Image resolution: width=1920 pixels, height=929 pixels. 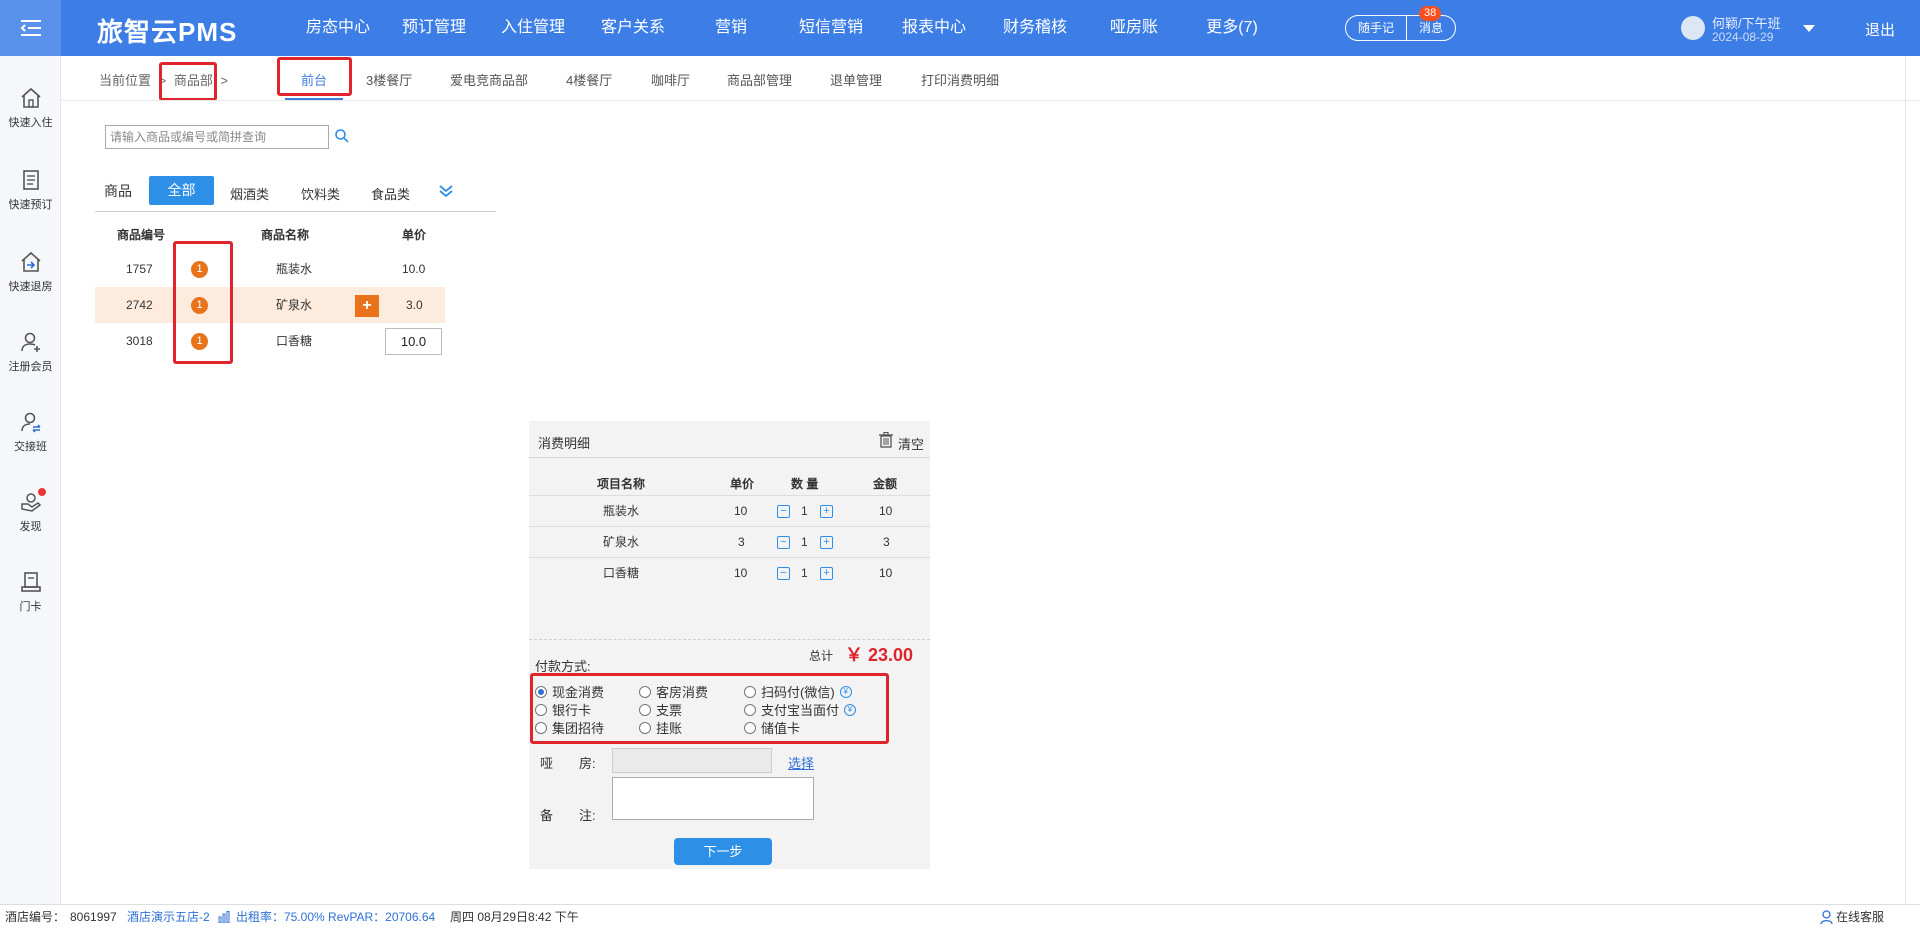 What do you see at coordinates (30, 511) in the screenshot?
I see `sidebar-item-discover: 发现` at bounding box center [30, 511].